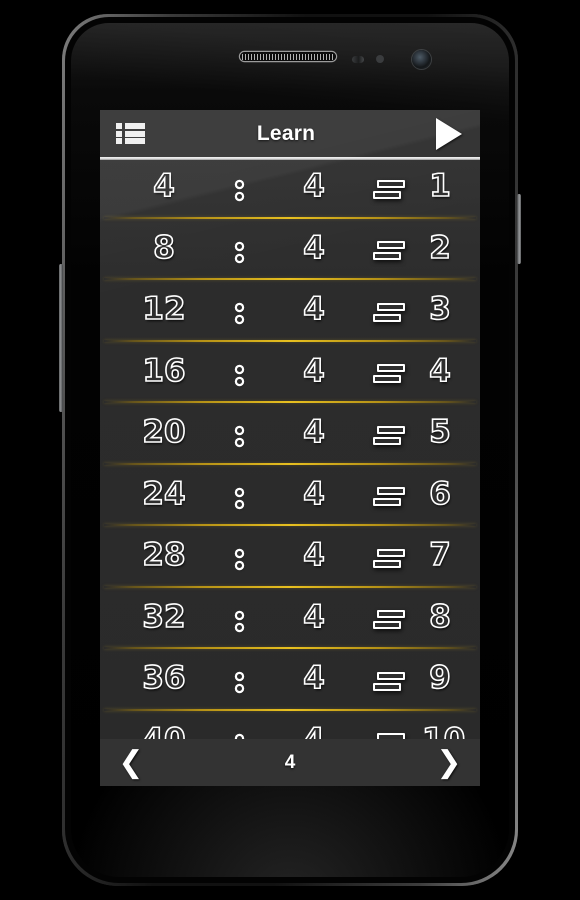  I want to click on dividend-value: 16, so click(164, 370).